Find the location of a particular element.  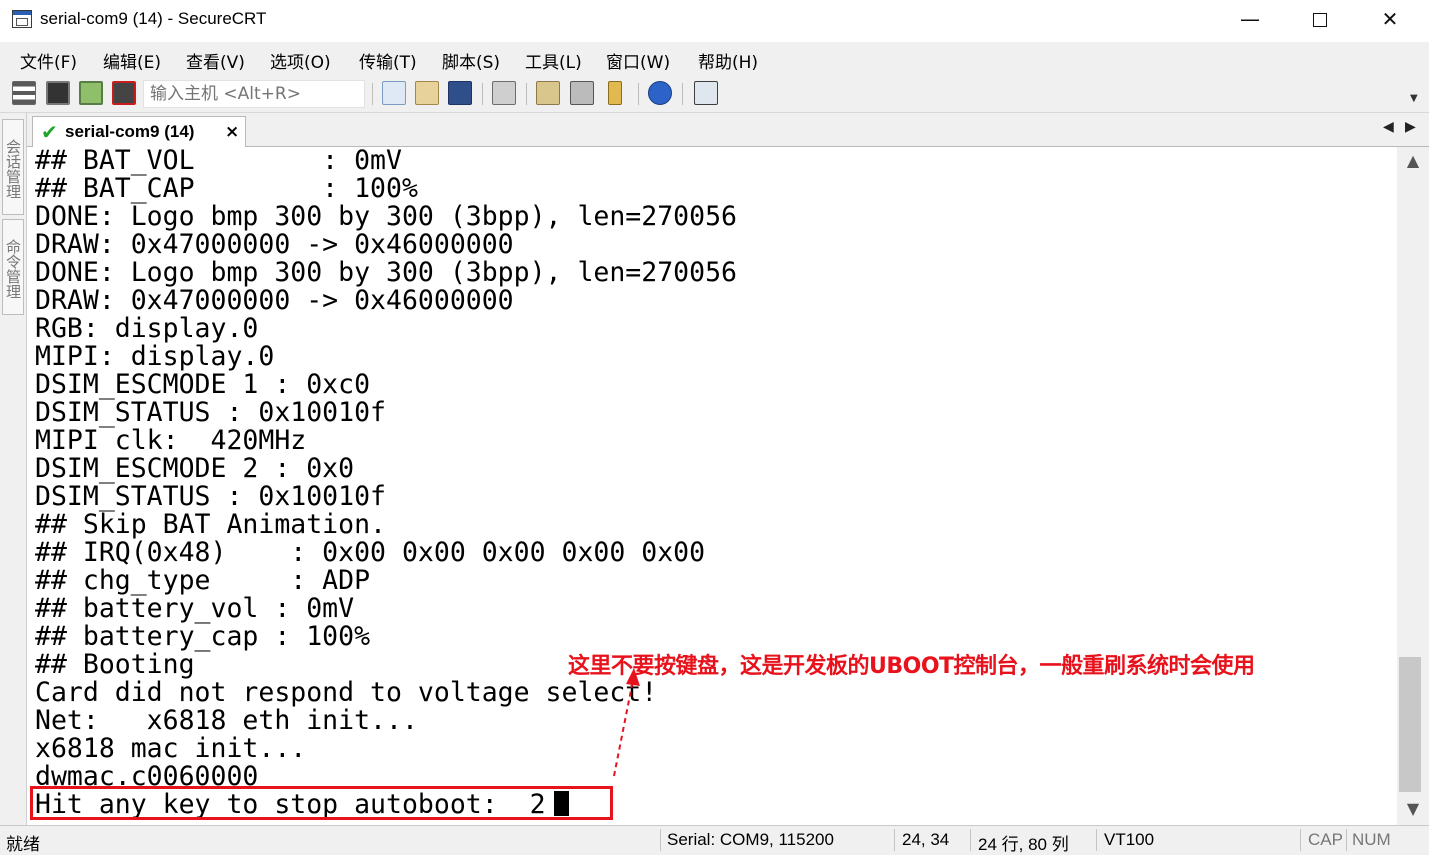

terminal-line: MIPI: display.0 is located at coordinates (155, 356).